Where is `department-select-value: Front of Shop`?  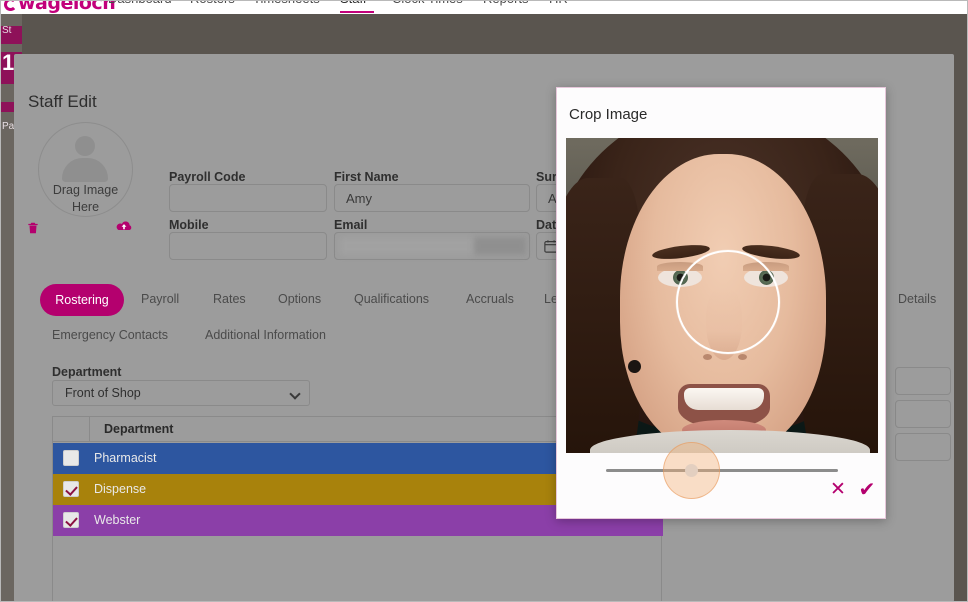 department-select-value: Front of Shop is located at coordinates (103, 393).